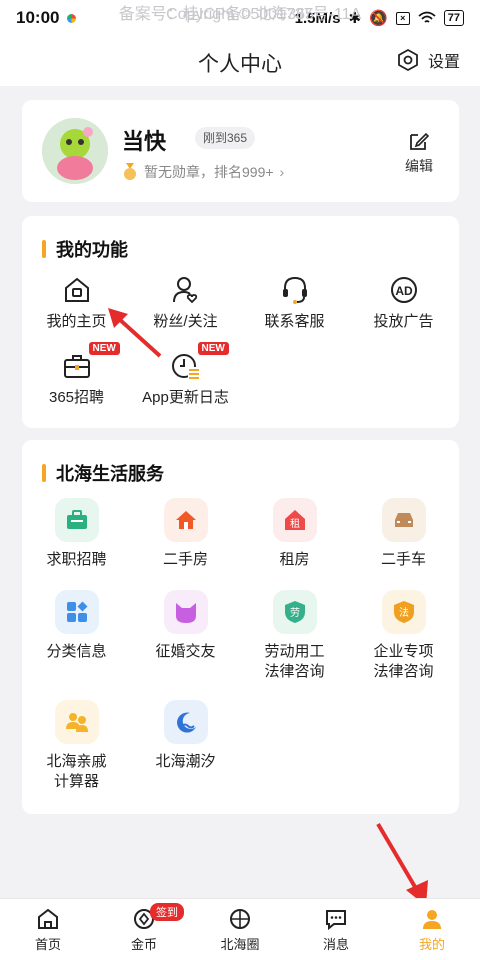  I want to click on enterprise-glyph: 法, so click(404, 612).